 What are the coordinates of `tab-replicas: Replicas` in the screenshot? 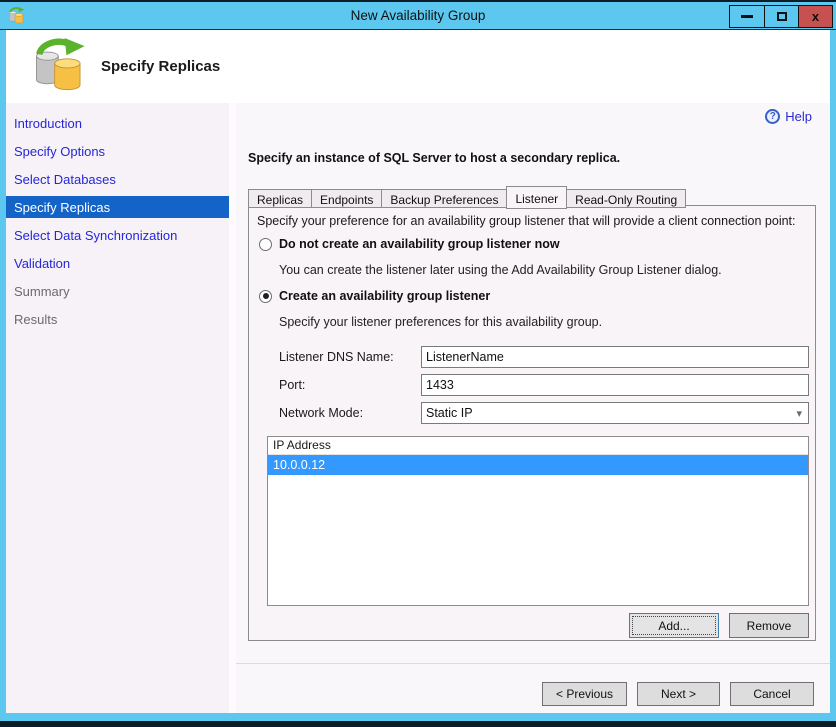 It's located at (280, 198).